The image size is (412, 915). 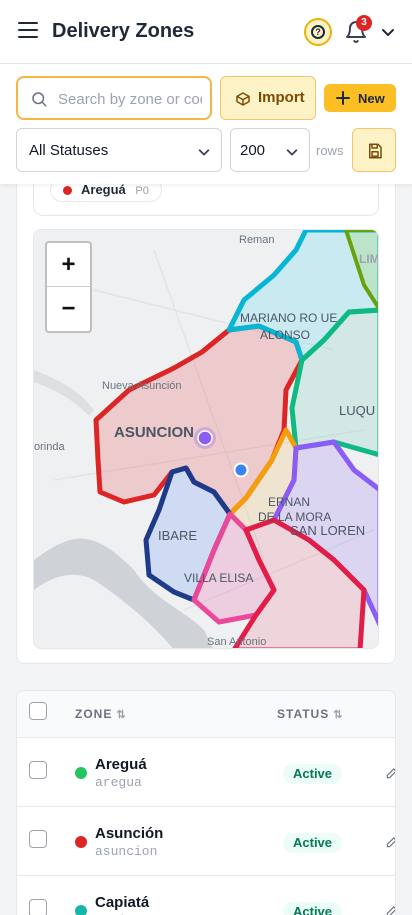 What do you see at coordinates (130, 99) in the screenshot?
I see `search-input` at bounding box center [130, 99].